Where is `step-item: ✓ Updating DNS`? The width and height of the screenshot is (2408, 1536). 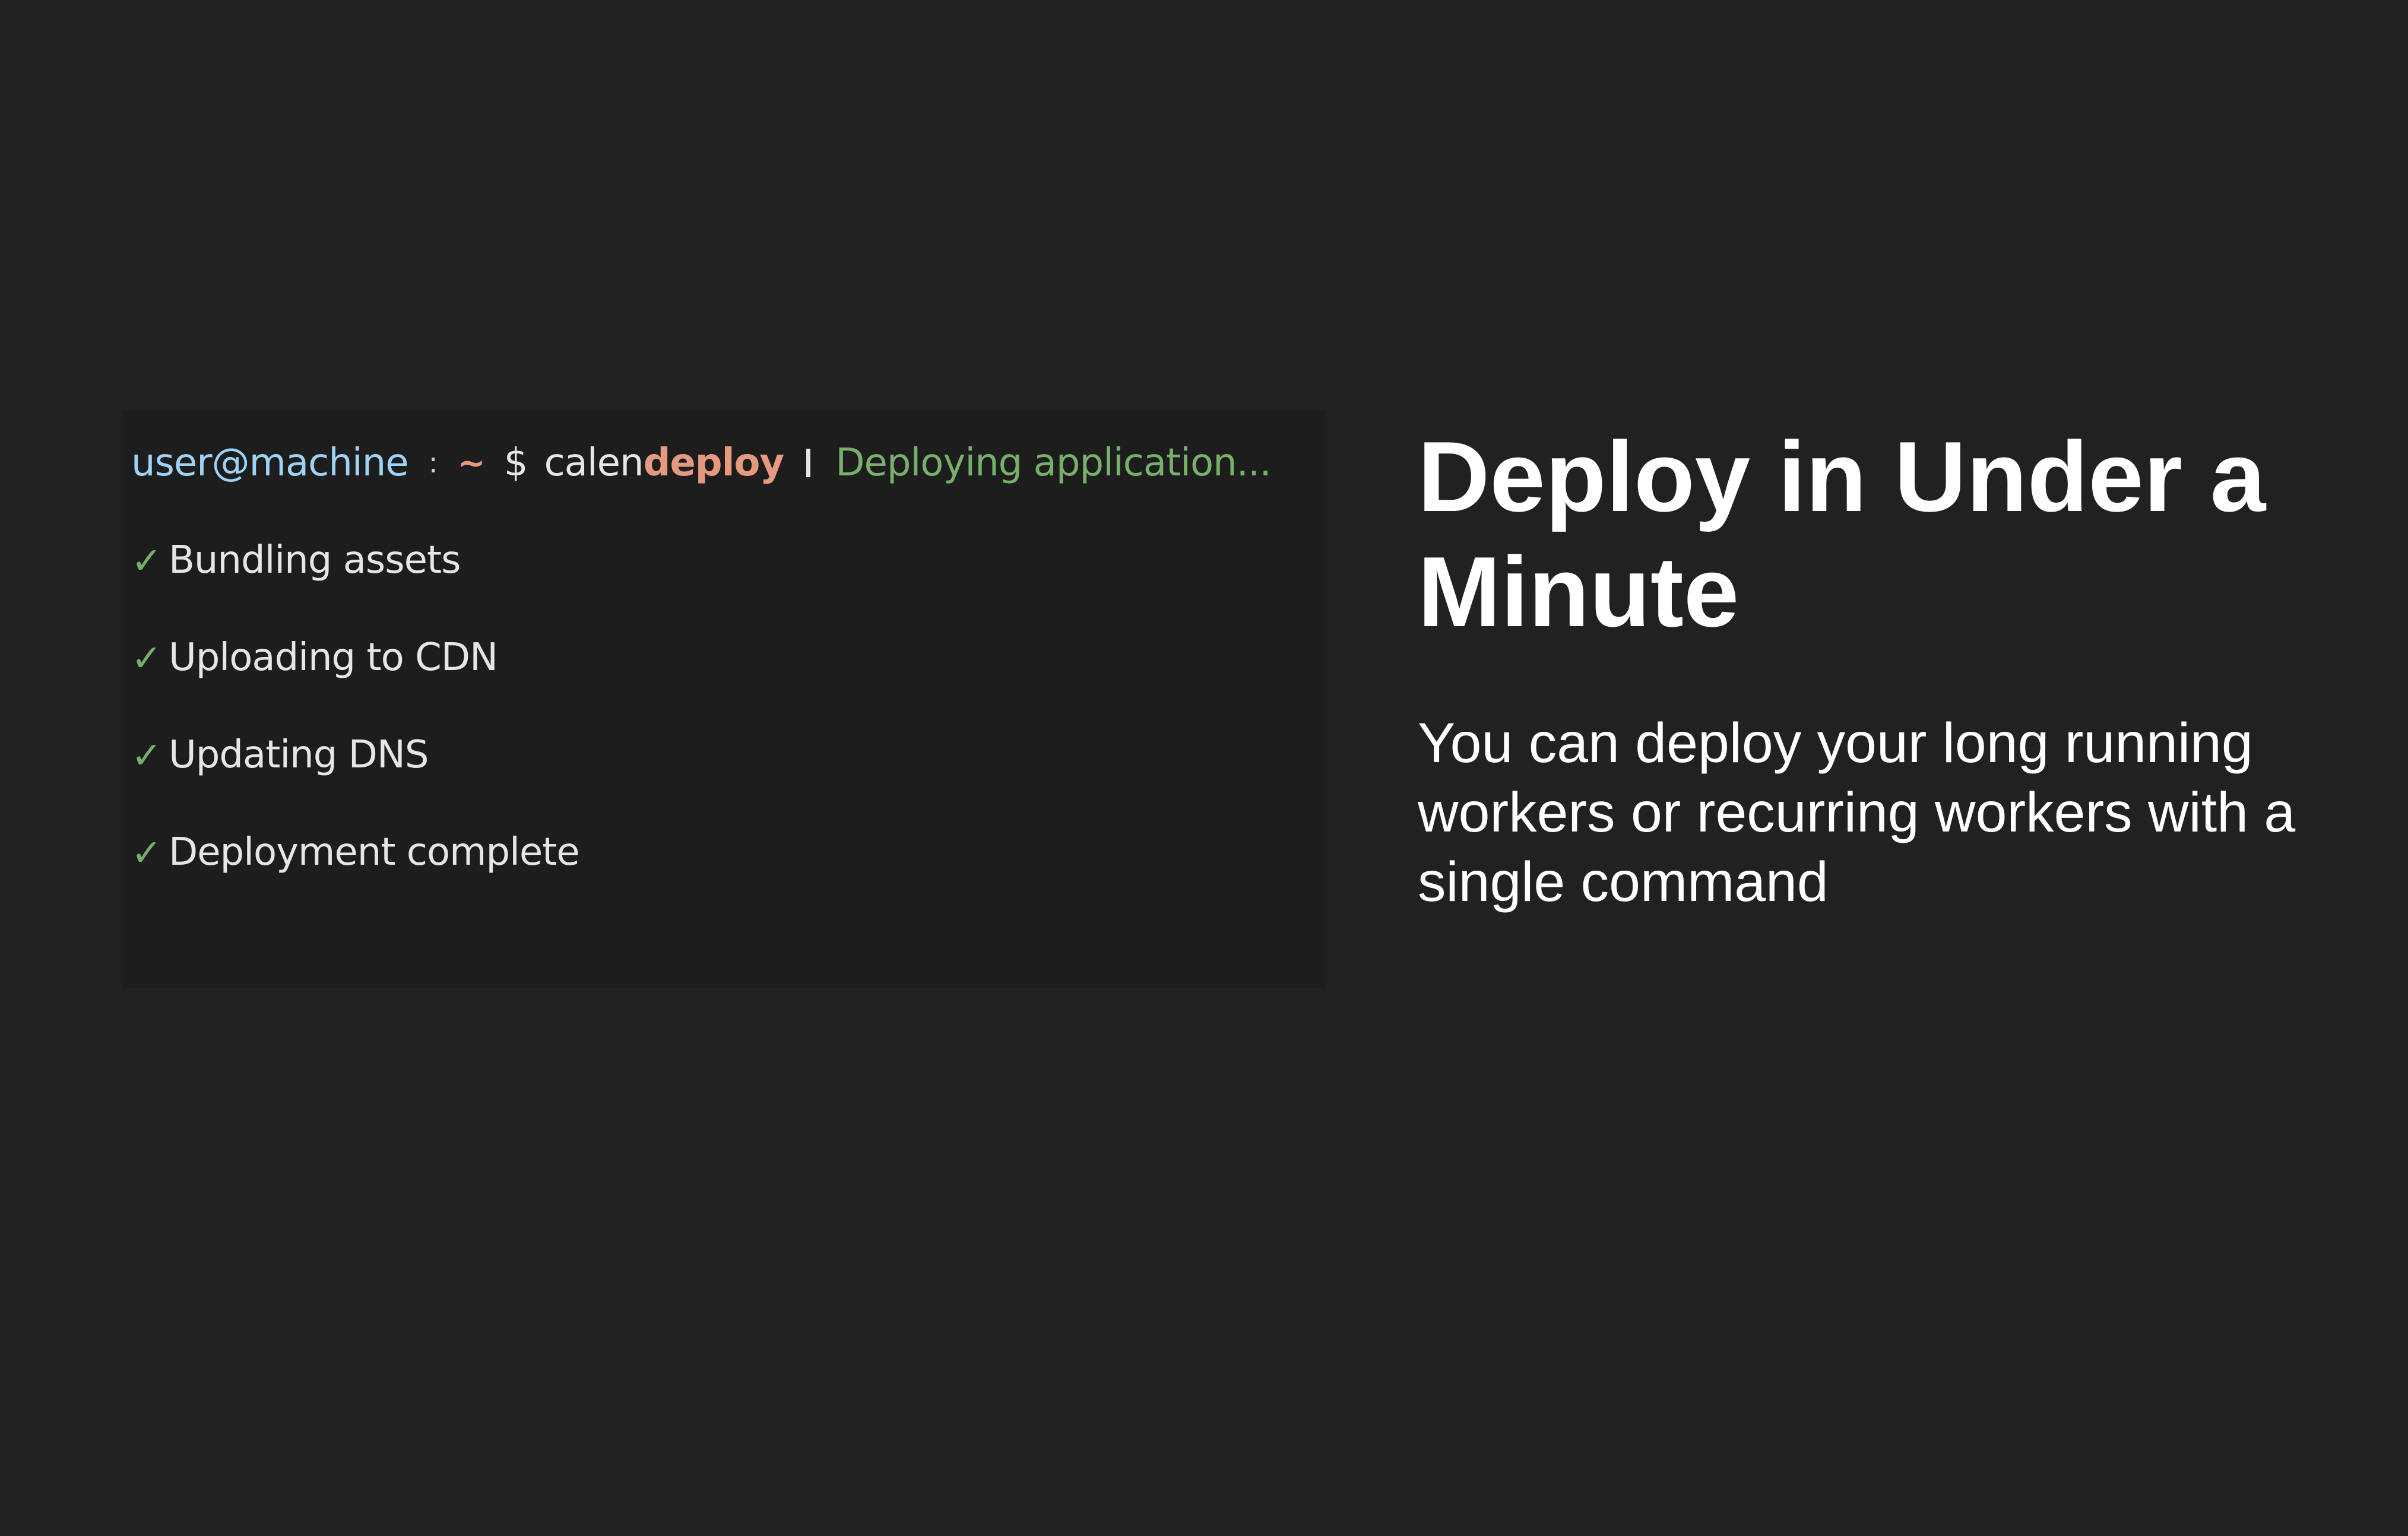 step-item: ✓ Updating DNS is located at coordinates (280, 755).